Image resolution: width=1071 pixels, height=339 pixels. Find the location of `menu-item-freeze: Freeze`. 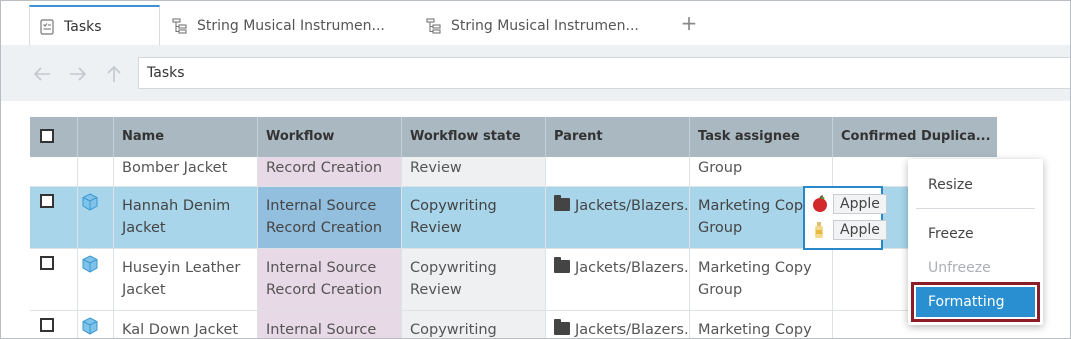

menu-item-freeze: Freeze is located at coordinates (975, 234).